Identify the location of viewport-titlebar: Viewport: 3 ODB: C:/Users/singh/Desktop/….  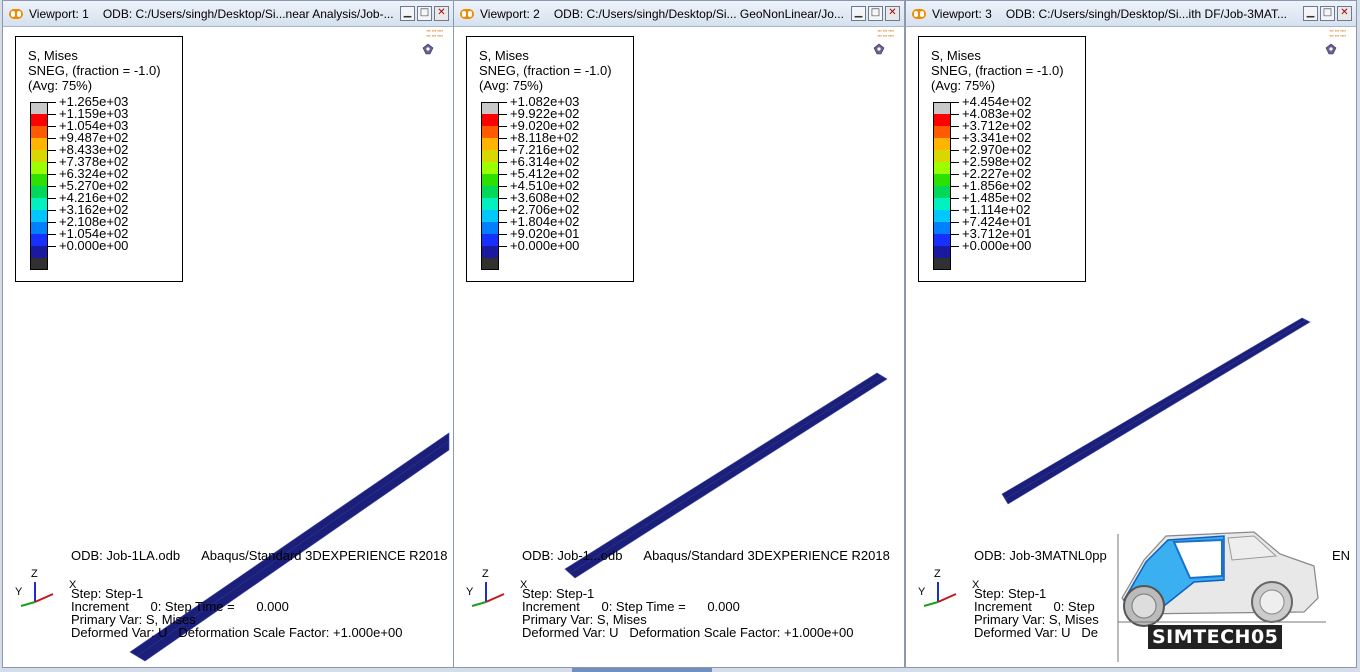
(1131, 14).